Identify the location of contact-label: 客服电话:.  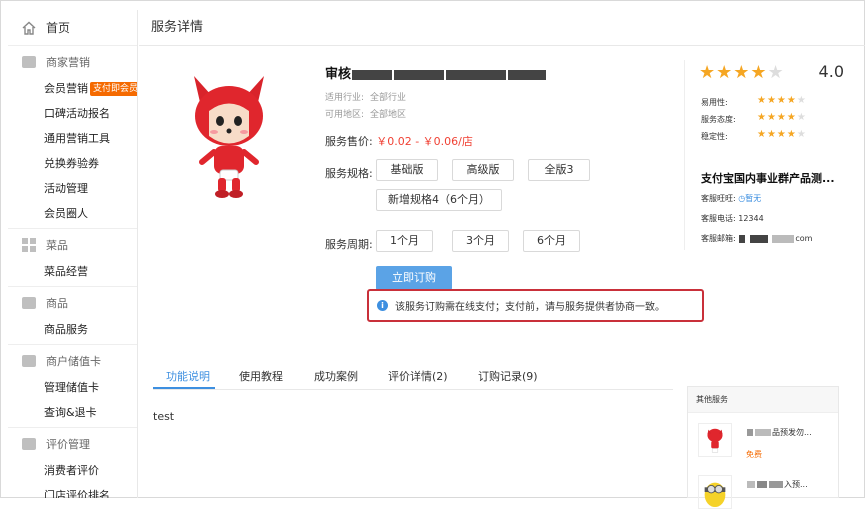
(718, 218).